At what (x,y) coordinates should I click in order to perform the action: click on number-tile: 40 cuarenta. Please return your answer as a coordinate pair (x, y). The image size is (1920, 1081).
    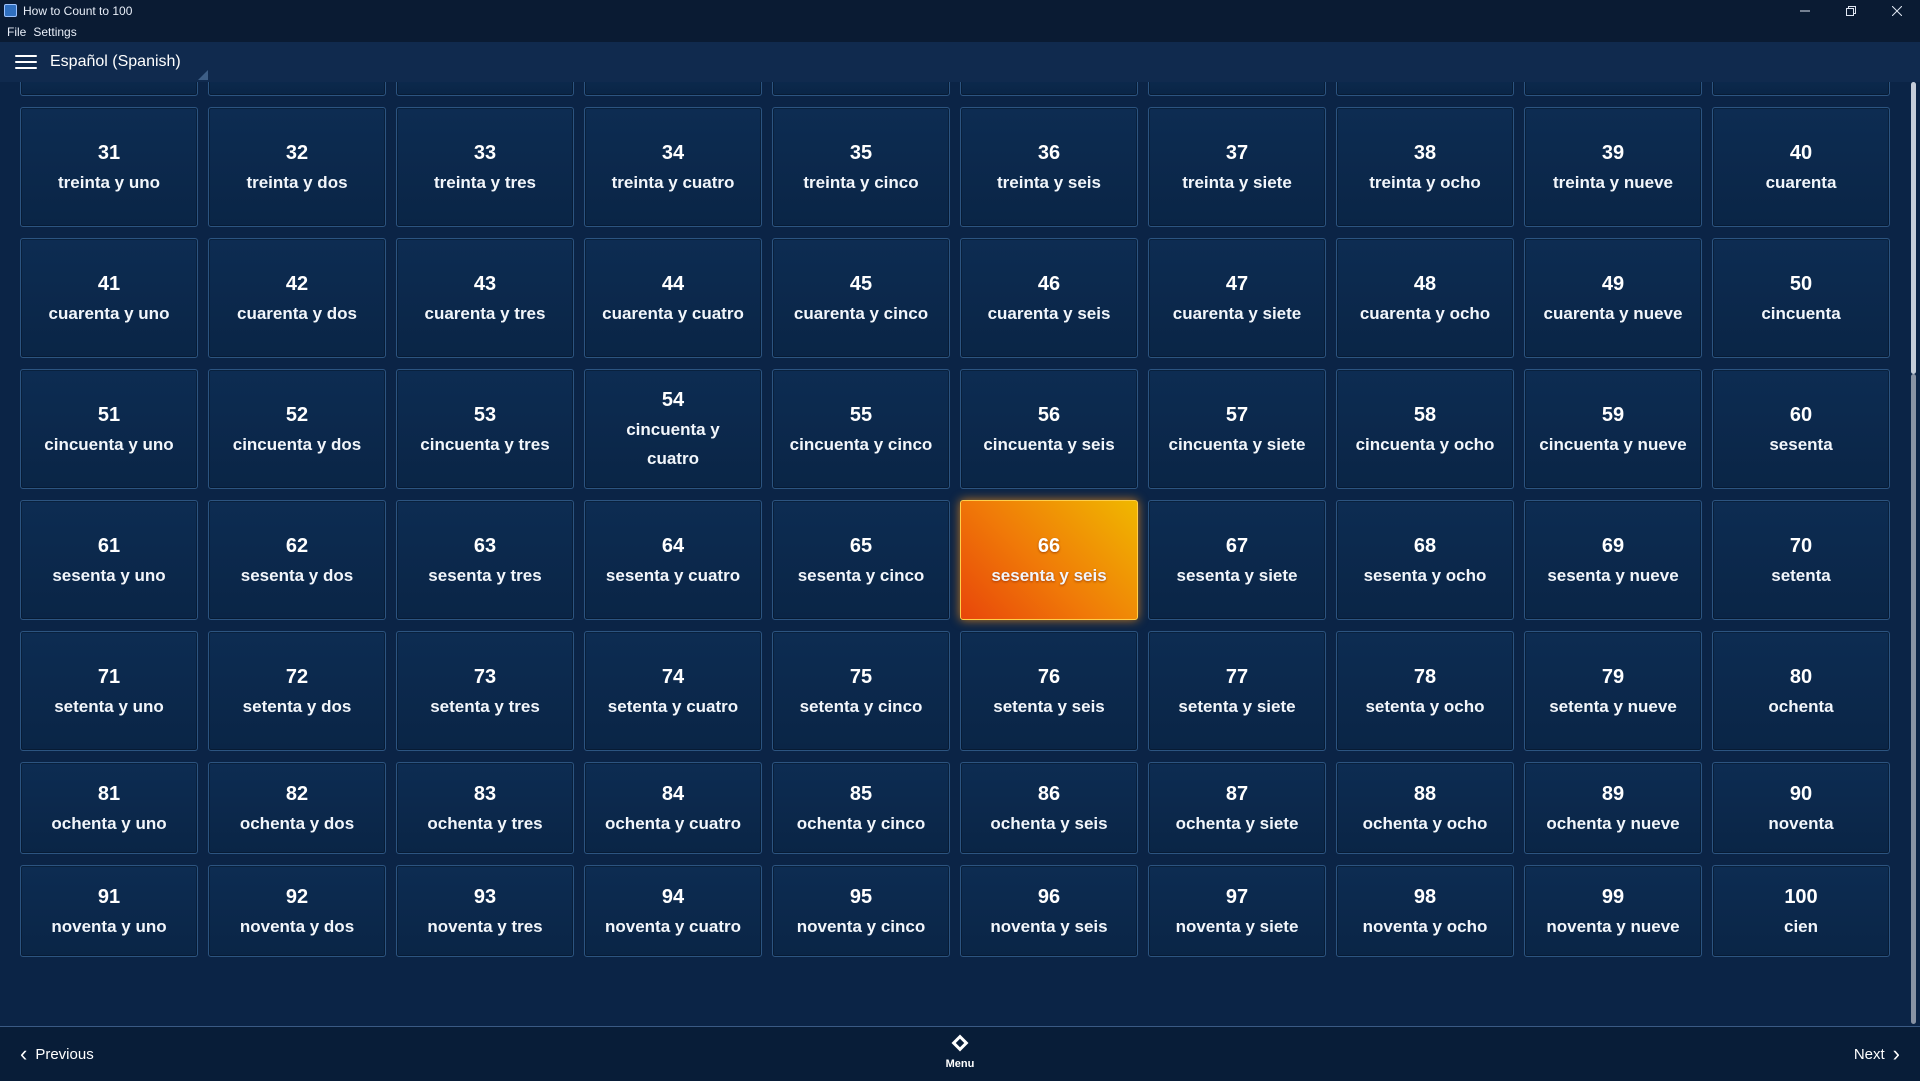
    Looking at the image, I should click on (1801, 167).